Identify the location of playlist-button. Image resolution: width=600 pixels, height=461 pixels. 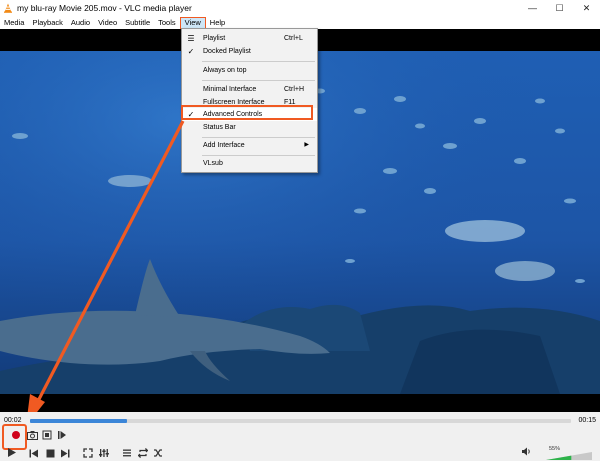
(127, 453).